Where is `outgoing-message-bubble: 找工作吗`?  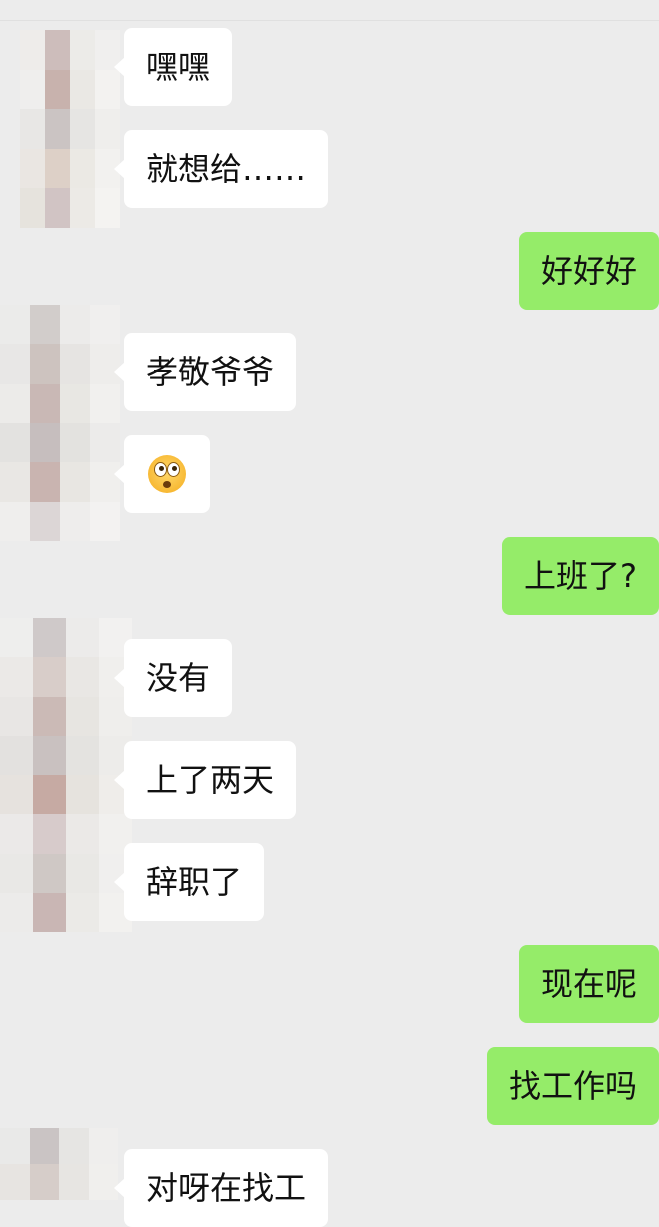 outgoing-message-bubble: 找工作吗 is located at coordinates (572, 1086).